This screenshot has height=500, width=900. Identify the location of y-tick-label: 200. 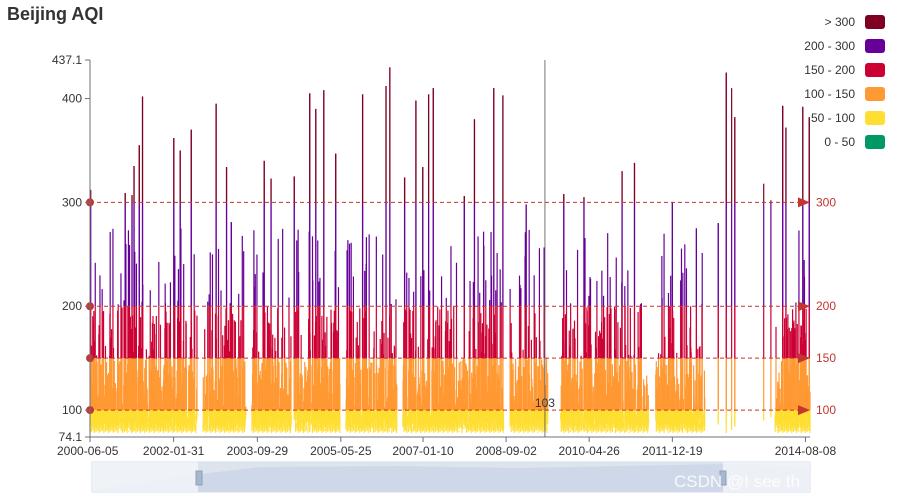
(72, 306).